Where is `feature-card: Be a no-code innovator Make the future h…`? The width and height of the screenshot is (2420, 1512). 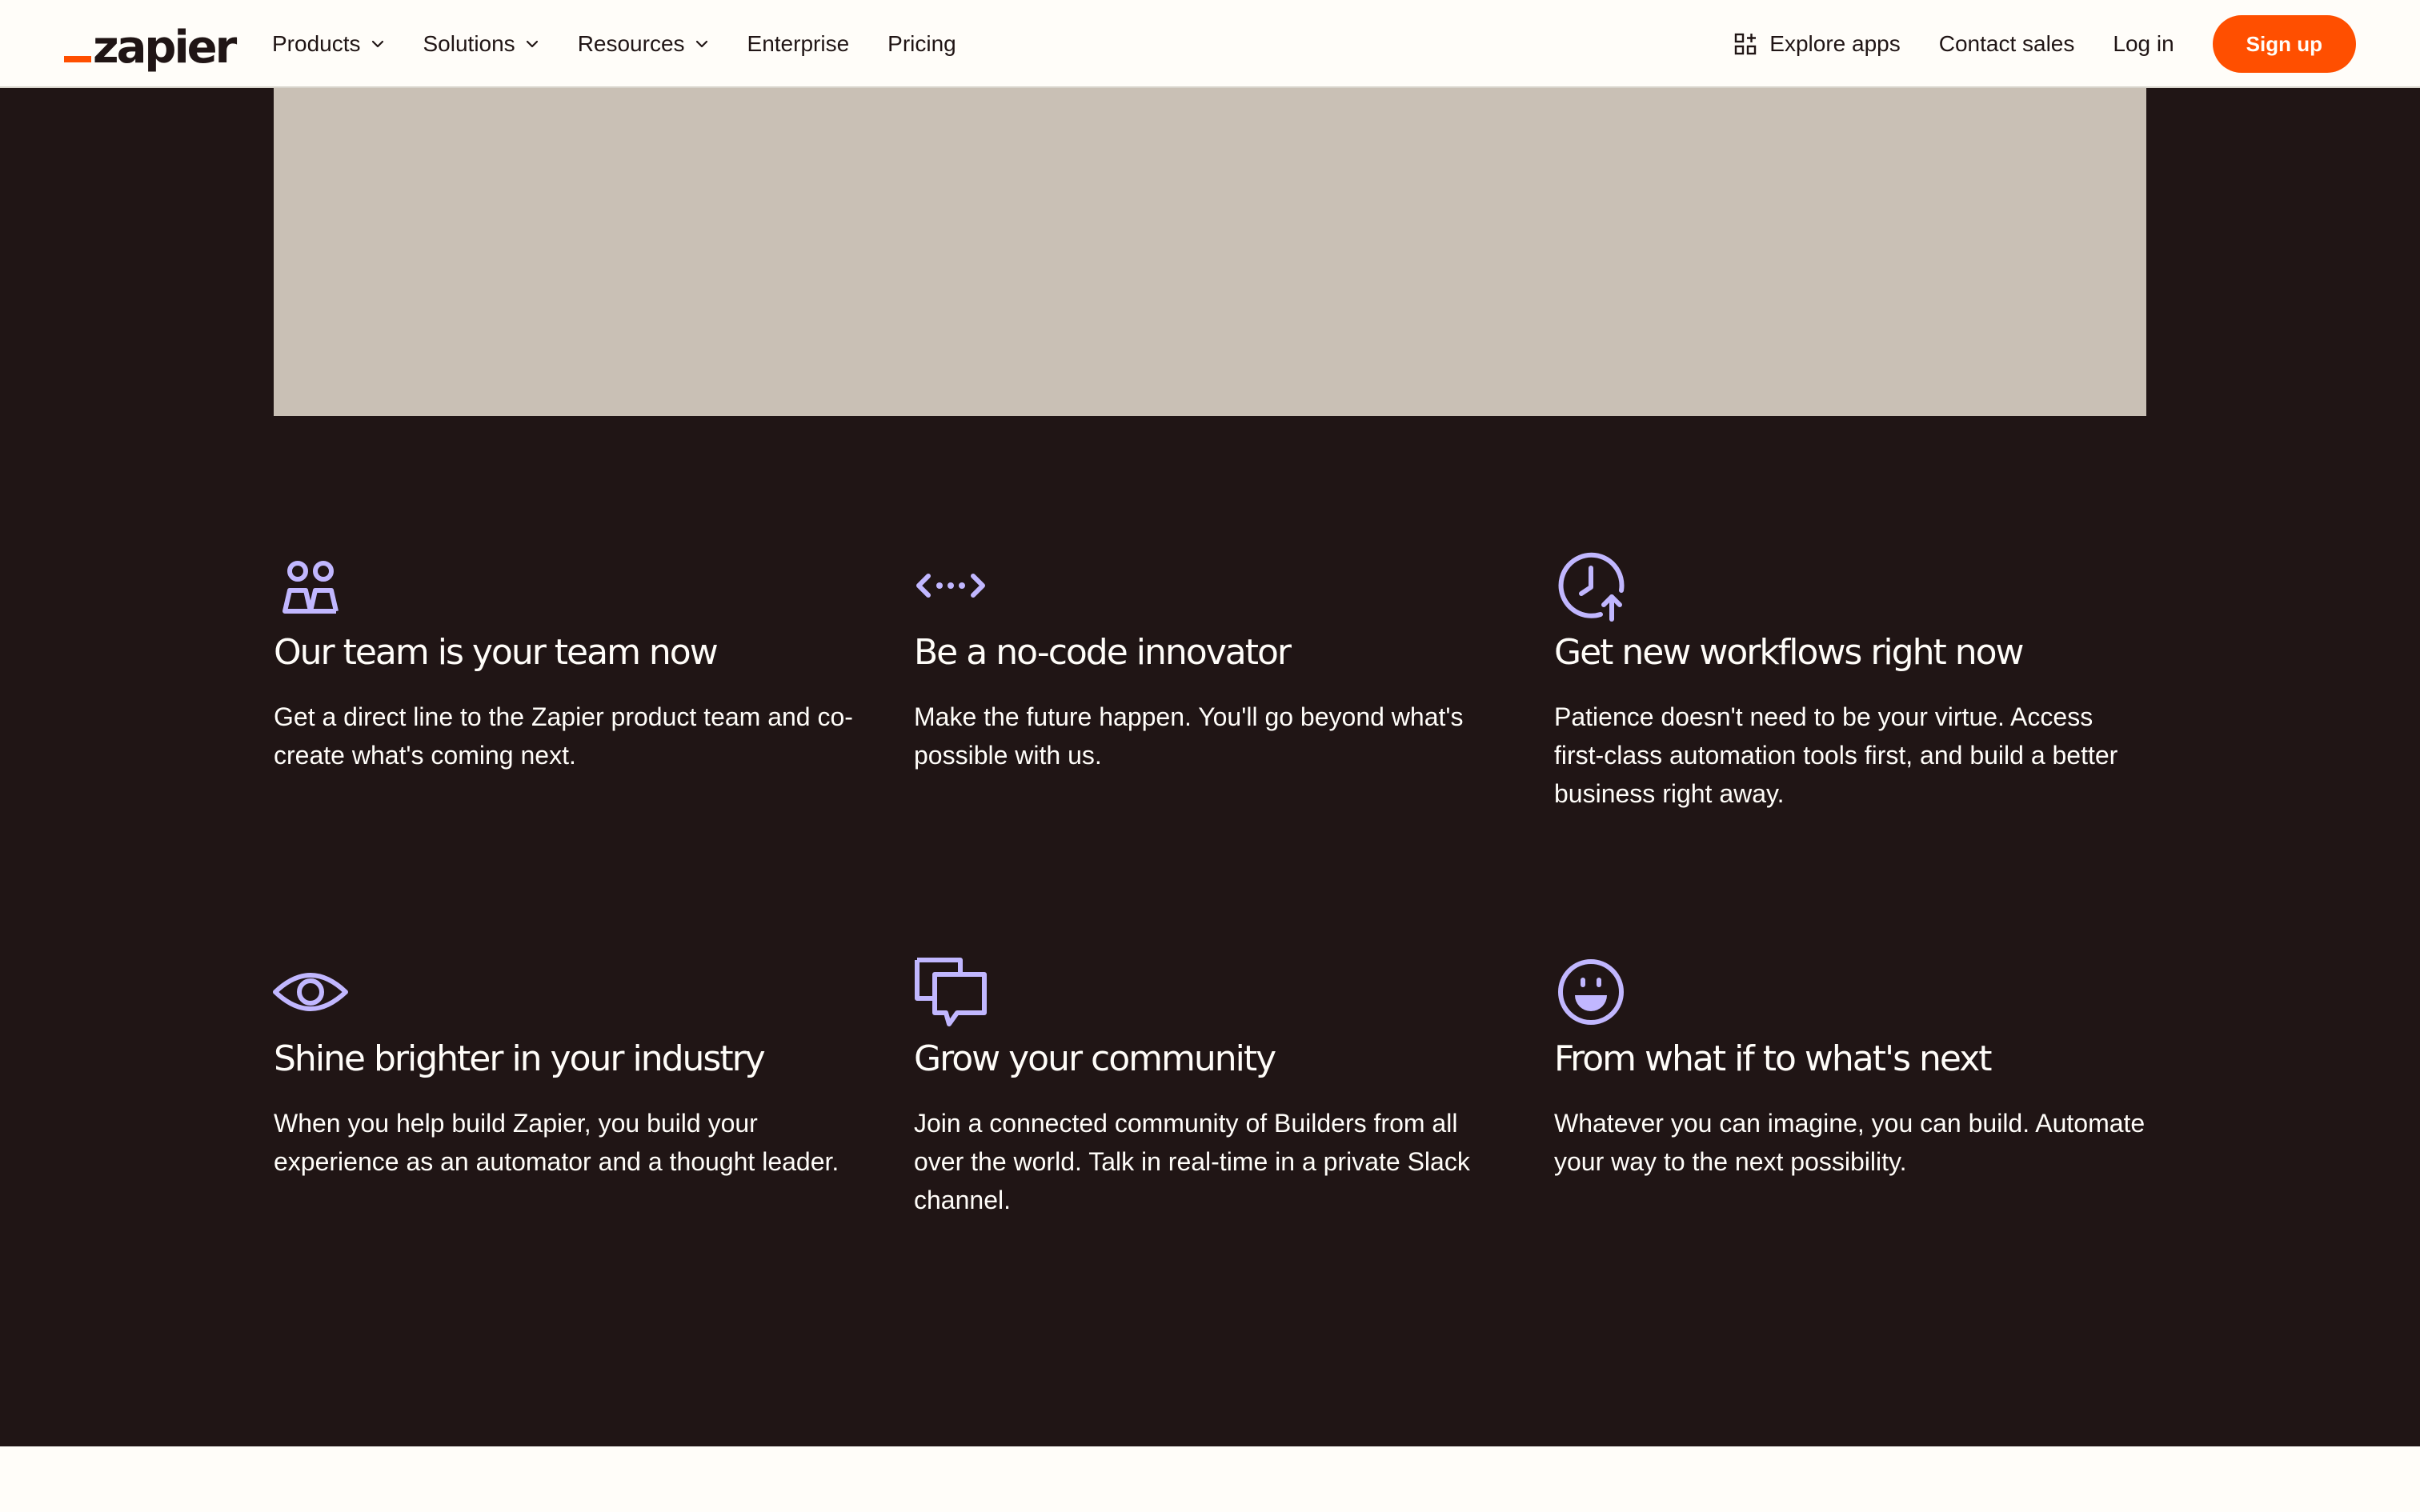
feature-card: Be a no-code innovator Make the future h… is located at coordinates (1218, 660).